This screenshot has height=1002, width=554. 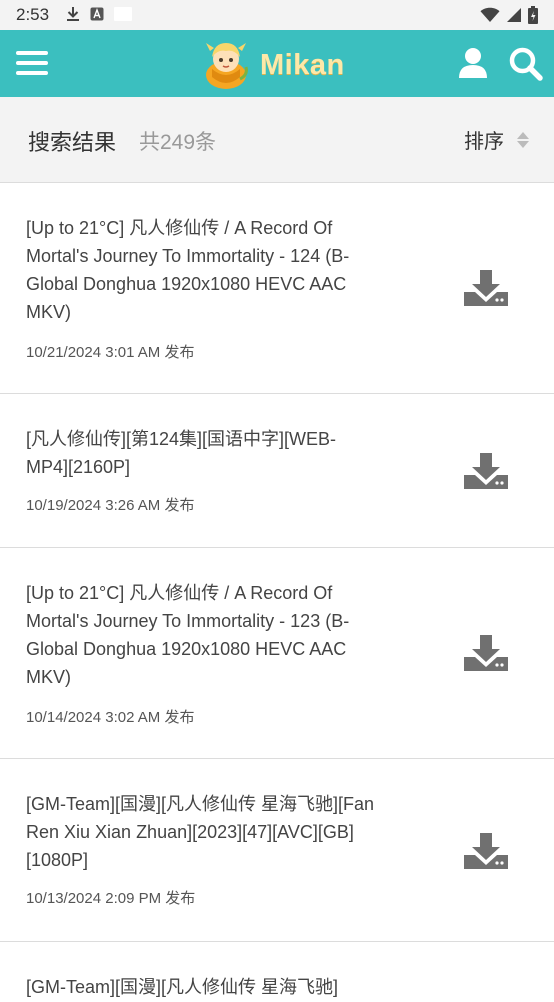 I want to click on search-icon, so click(x=526, y=64).